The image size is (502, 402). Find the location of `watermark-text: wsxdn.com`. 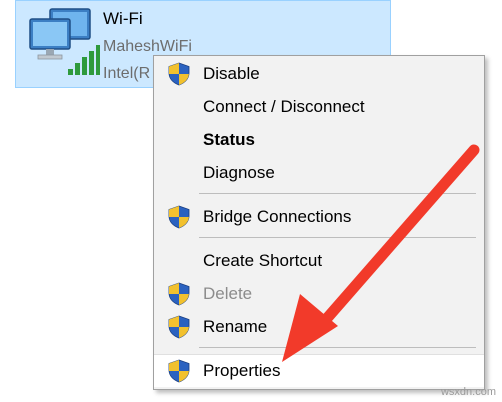

watermark-text: wsxdn.com is located at coordinates (468, 392).